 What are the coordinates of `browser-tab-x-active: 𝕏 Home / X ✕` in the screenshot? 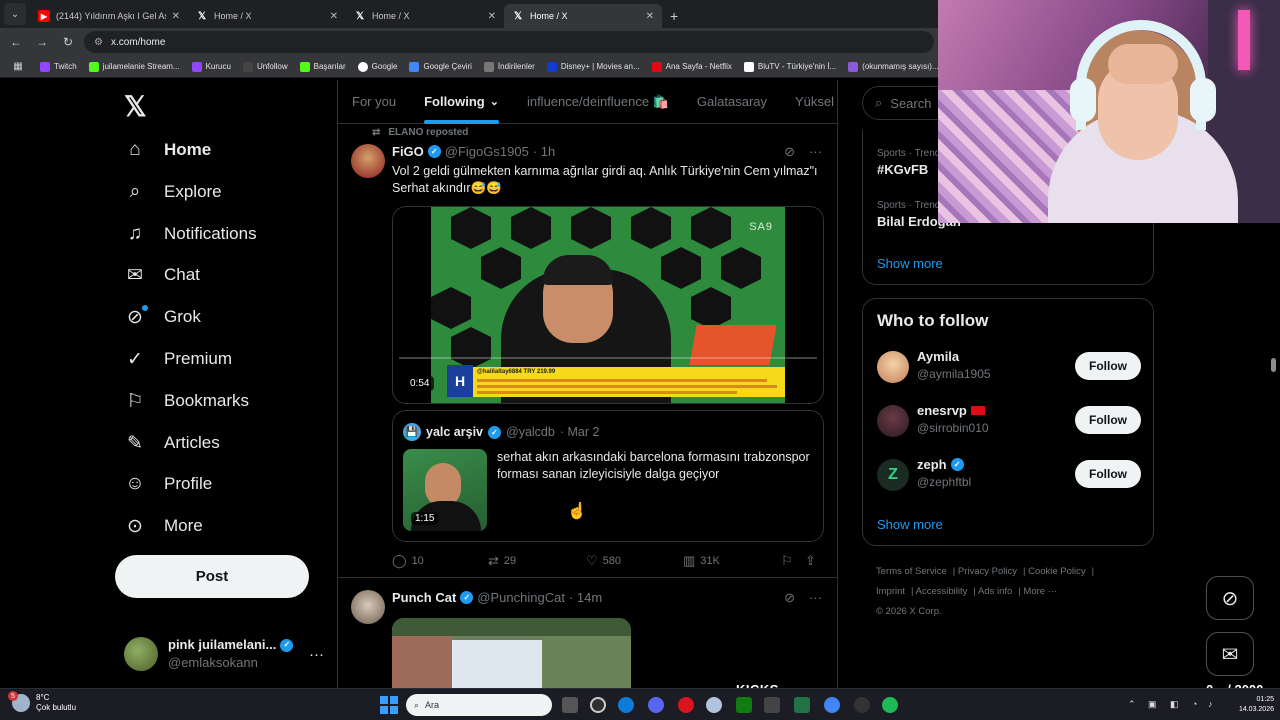 It's located at (583, 16).